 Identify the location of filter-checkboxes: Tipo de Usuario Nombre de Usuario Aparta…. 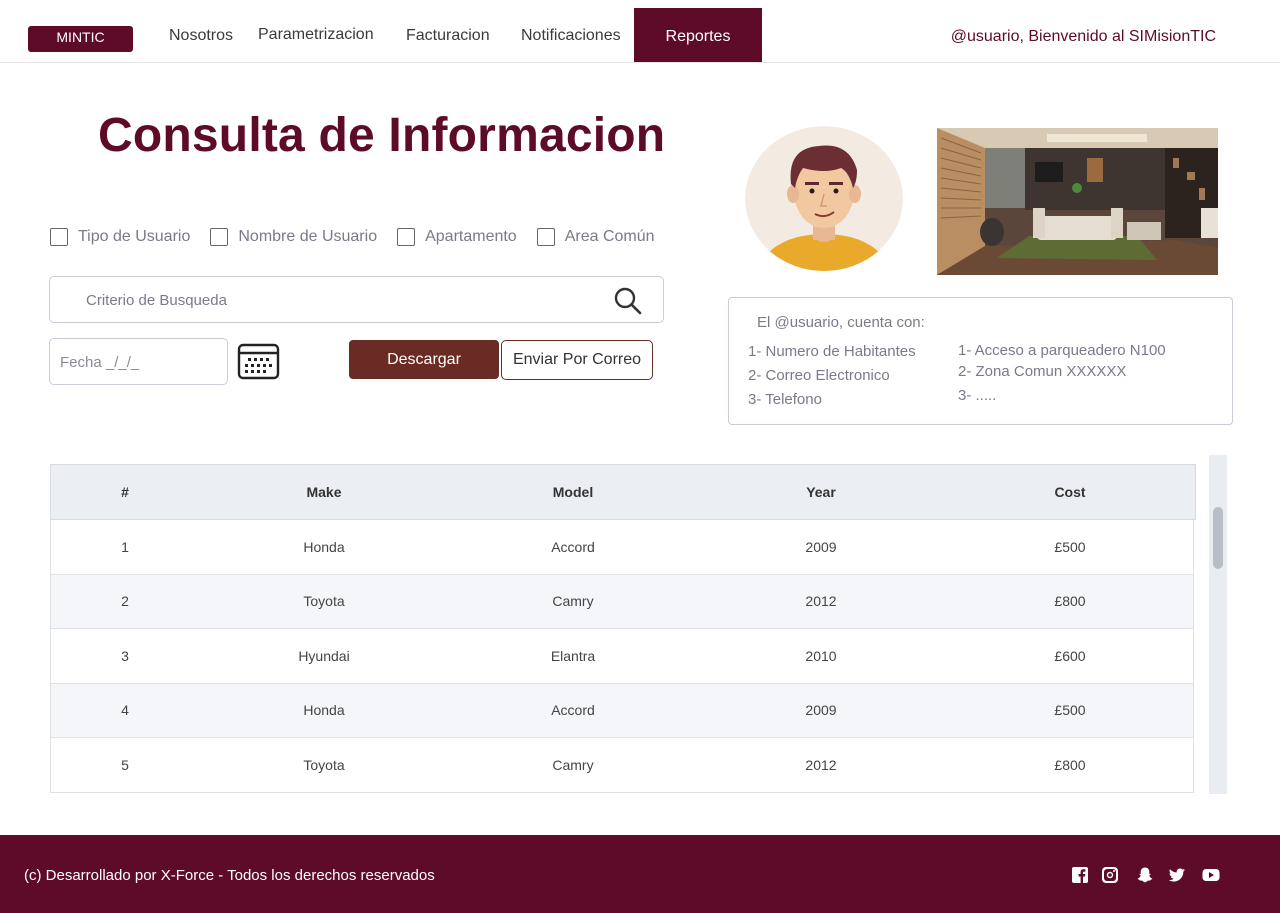
(352, 237).